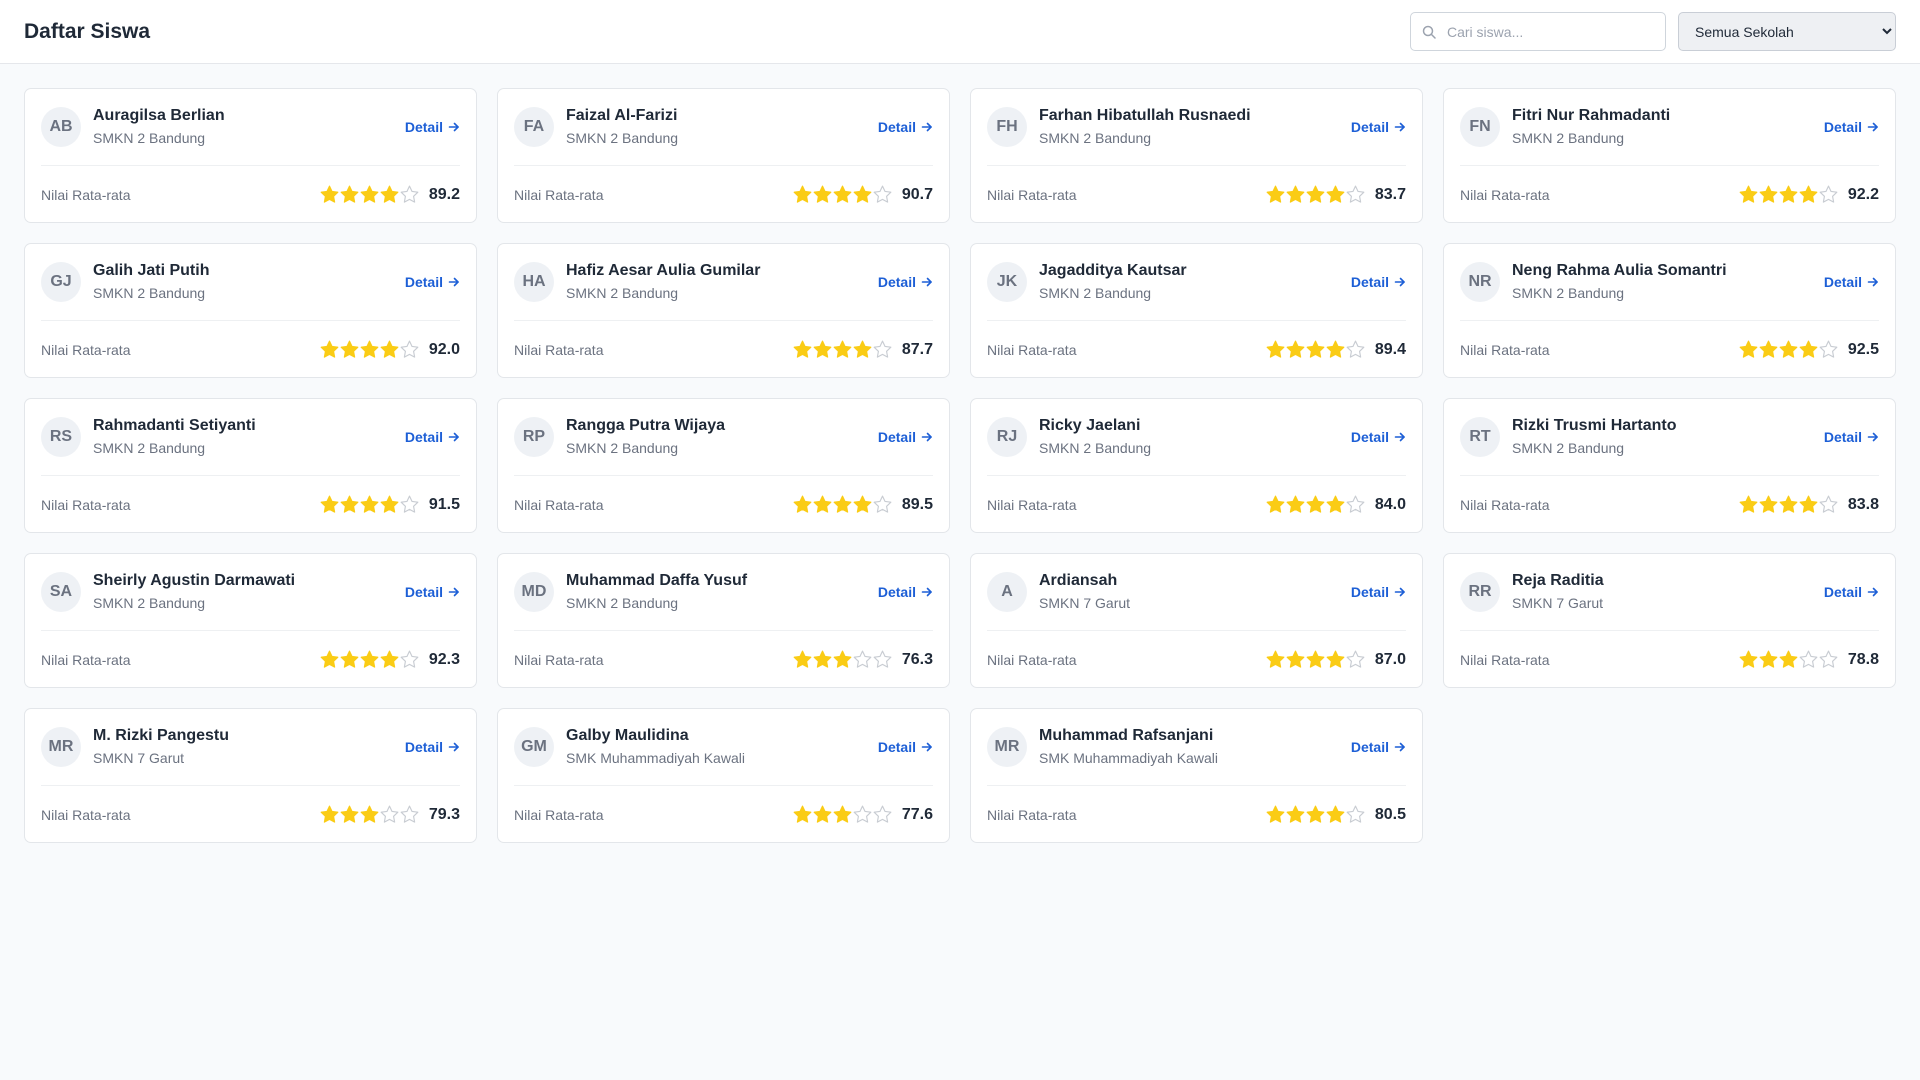 The width and height of the screenshot is (1920, 1080). Describe the element at coordinates (1196, 592) in the screenshot. I see `card-header: A Ardiansah SMKN 7 Garut Detail` at that location.